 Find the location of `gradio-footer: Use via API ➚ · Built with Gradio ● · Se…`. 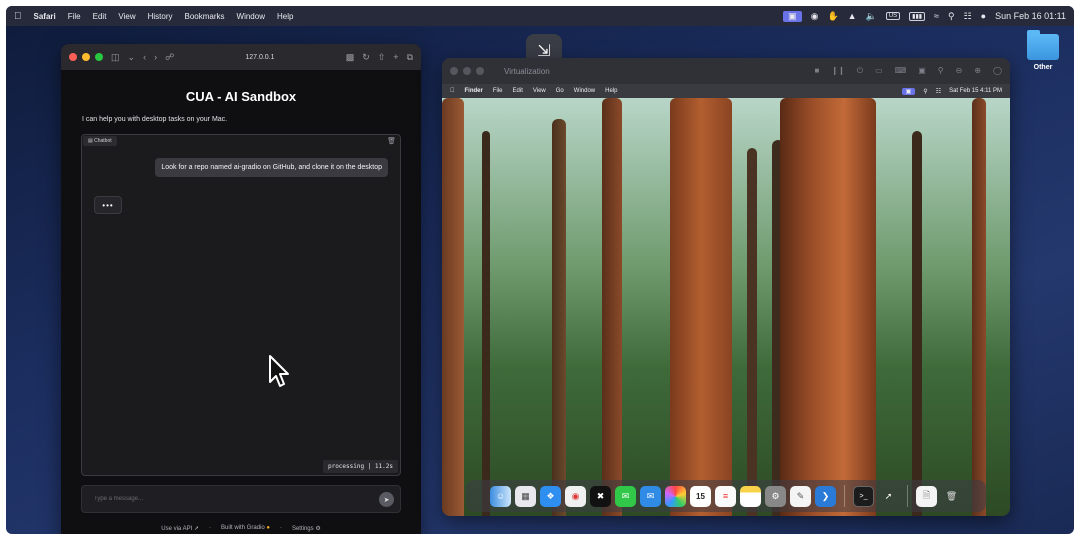

gradio-footer: Use via API ➚ · Built with Gradio ● · Se… is located at coordinates (241, 528).